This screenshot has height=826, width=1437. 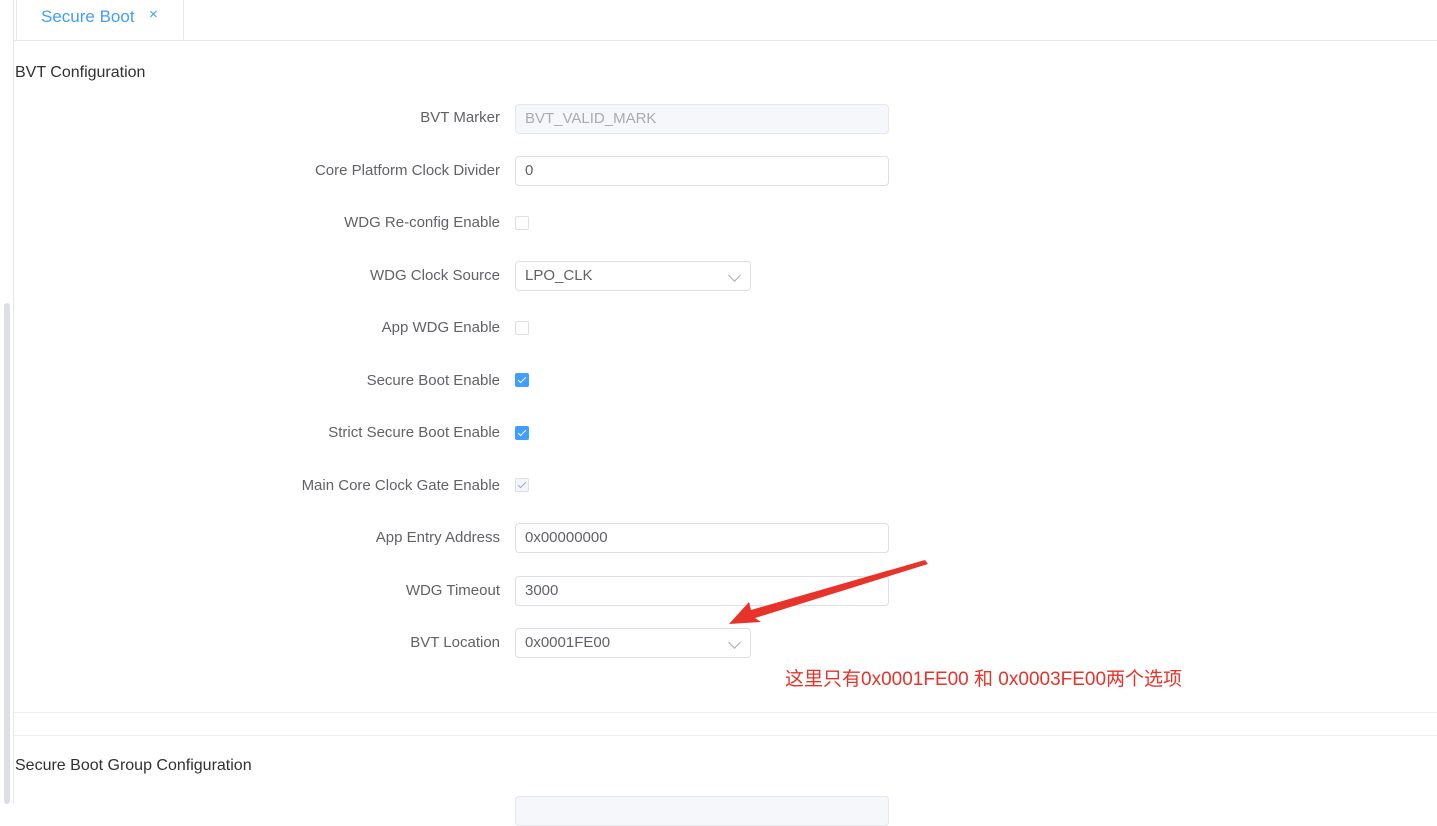 What do you see at coordinates (88, 16) in the screenshot?
I see `tab-secure-boot-label: Secure Boot` at bounding box center [88, 16].